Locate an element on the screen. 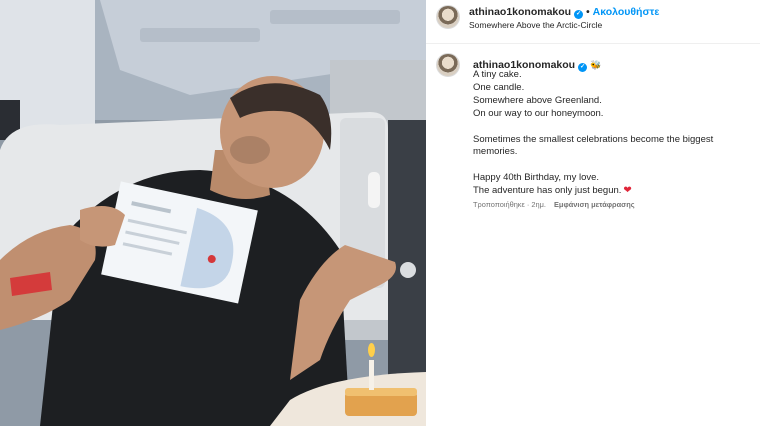  caption-line: A tiny cake. is located at coordinates (497, 74).